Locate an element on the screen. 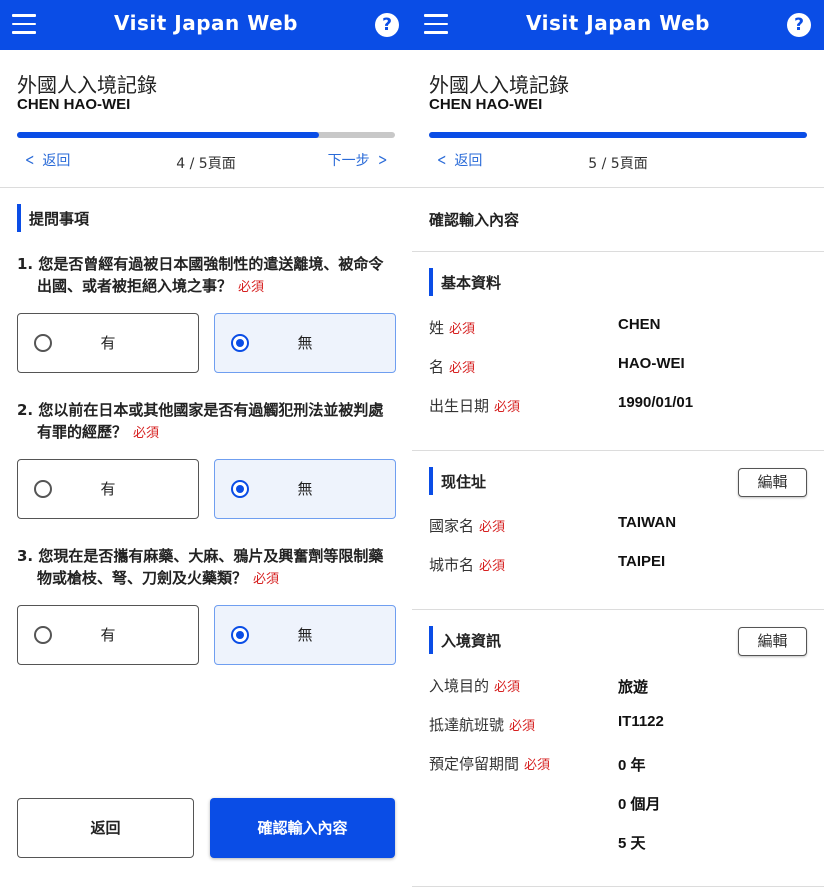 The height and width of the screenshot is (891, 824). edit-address-button: 編輯 is located at coordinates (772, 482).